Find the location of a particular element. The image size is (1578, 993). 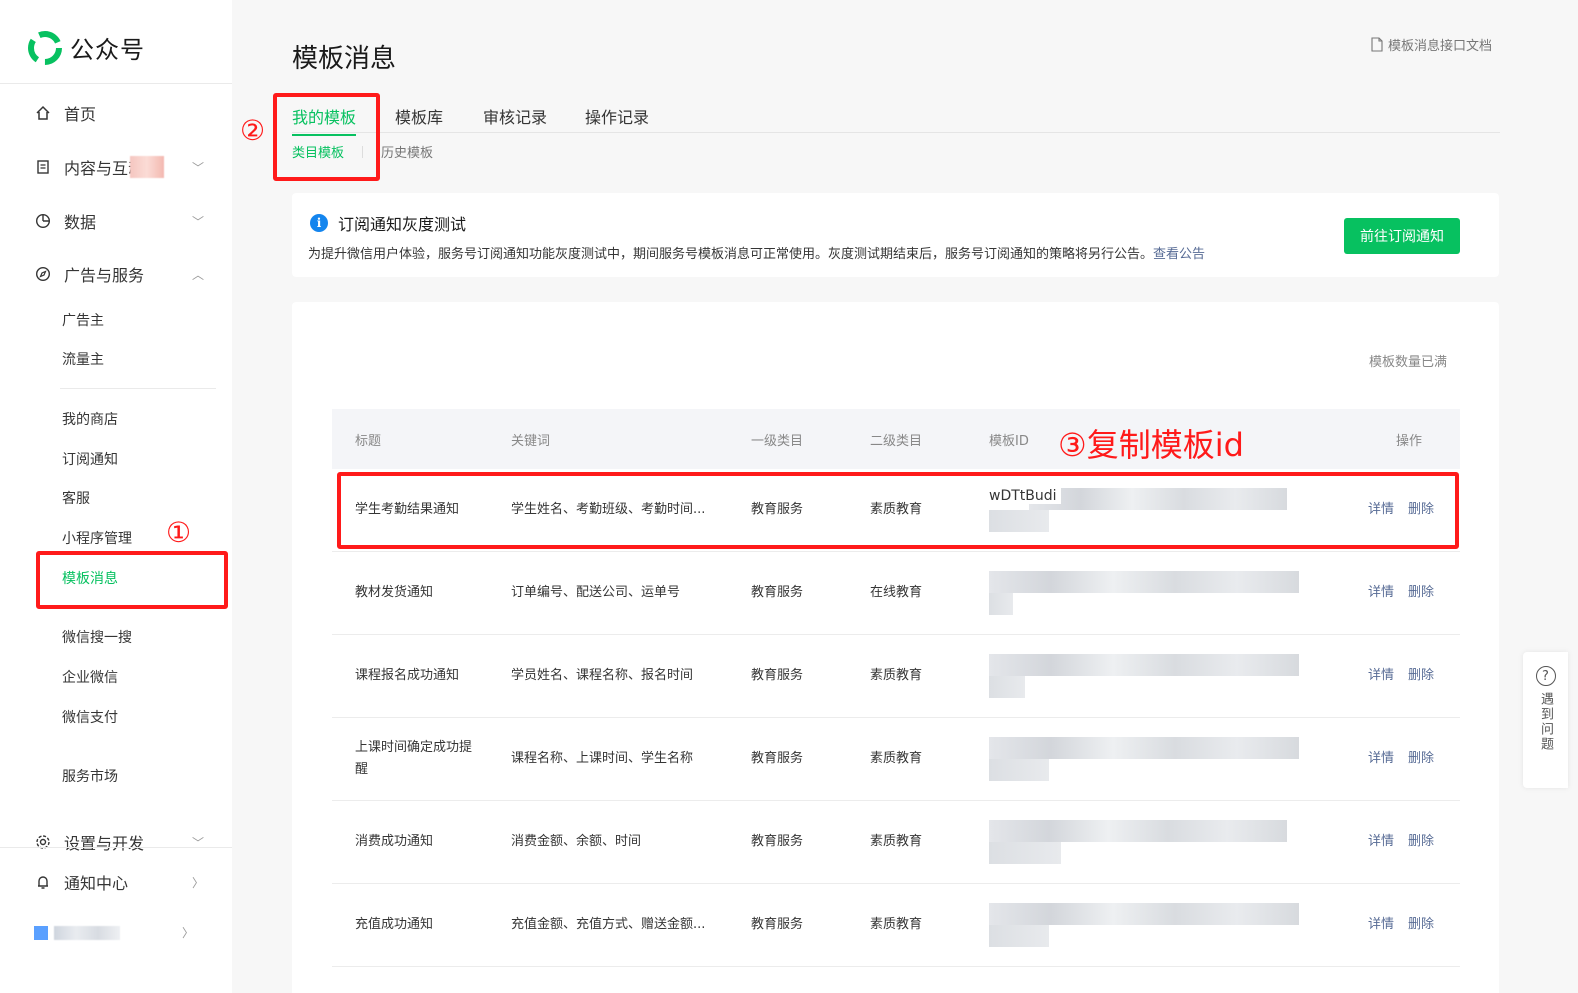

row-keywords: 课程名称、上课时间、学生名称 is located at coordinates (602, 758).